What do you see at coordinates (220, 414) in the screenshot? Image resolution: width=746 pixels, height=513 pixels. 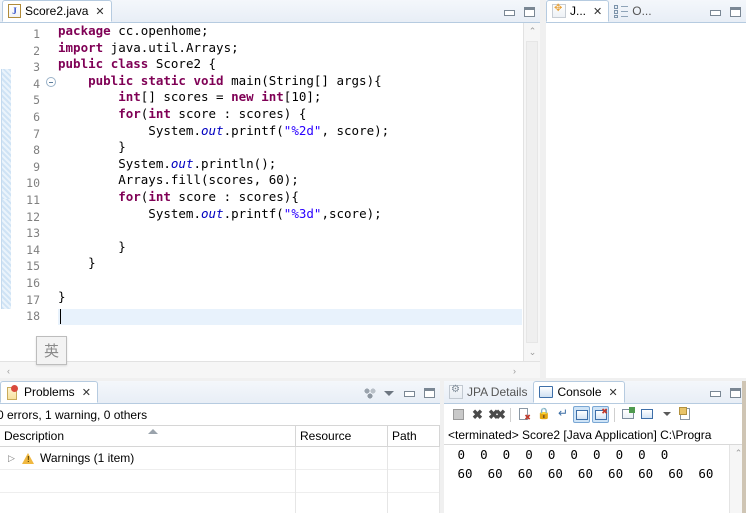 I see `problems-summary: 0 errors, 1 warning, 0 others` at bounding box center [220, 414].